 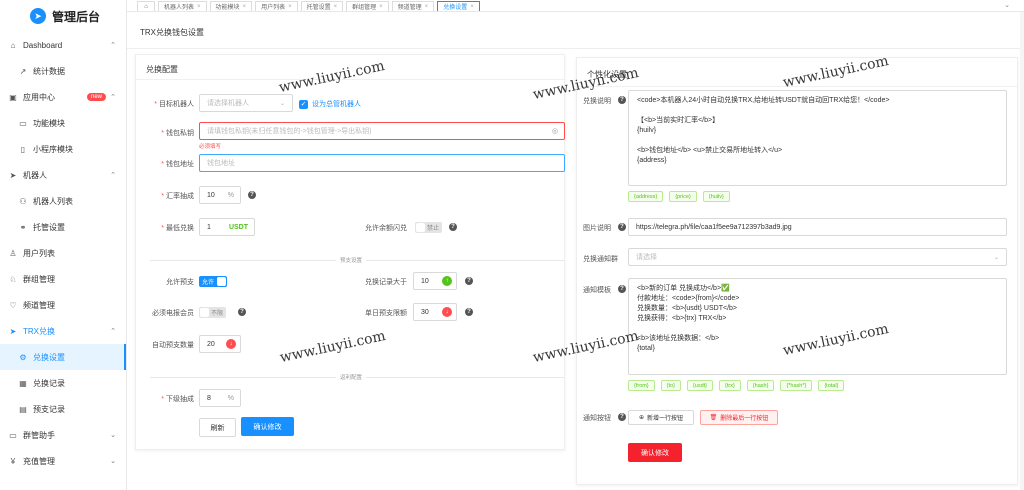 What do you see at coordinates (318, 8) in the screenshot?
I see `tab-label: 托管设置` at bounding box center [318, 8].